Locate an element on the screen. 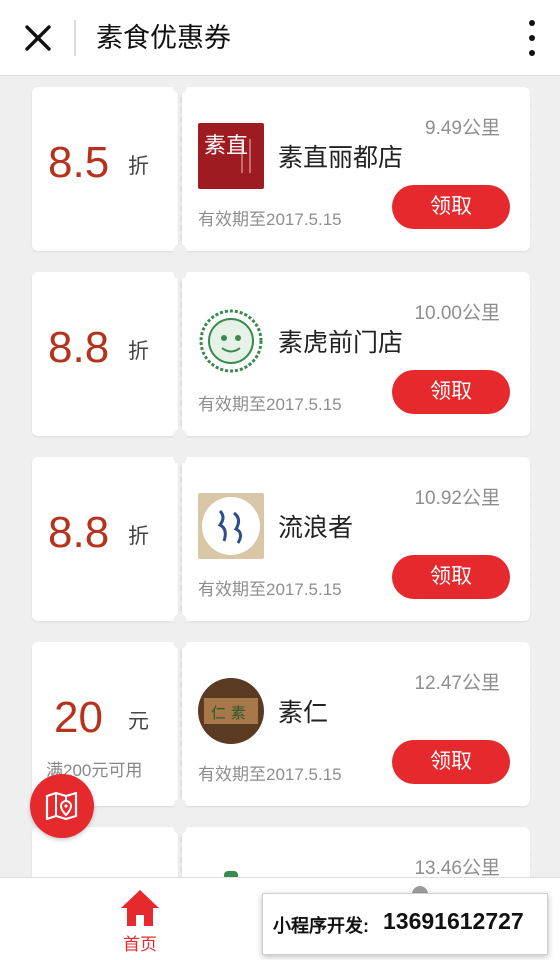 The height and width of the screenshot is (960, 560). coupon-value-panel: 8.5 折 is located at coordinates (105, 169).